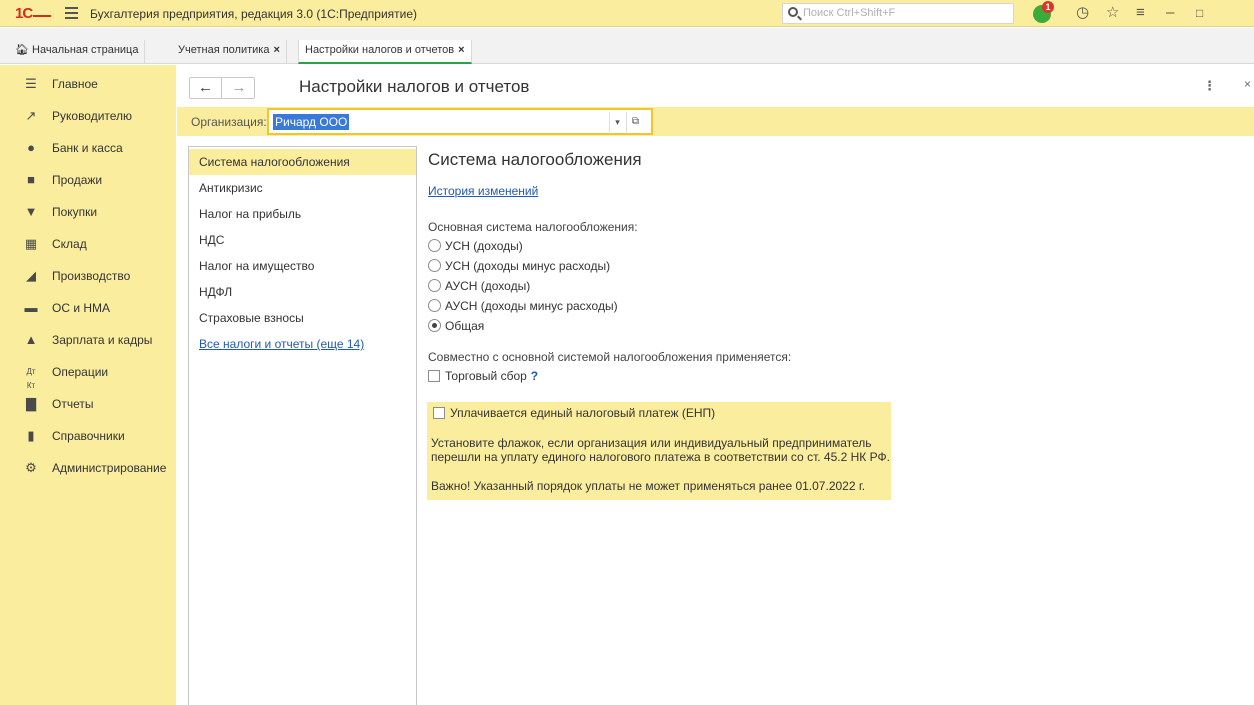  I want to click on tab-home: 🏠︎ Начальная страница, so click(77, 52).